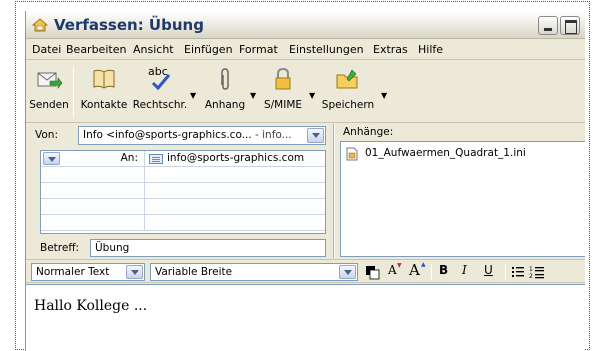 The width and height of the screenshot is (594, 351). What do you see at coordinates (313, 95) in the screenshot?
I see `smime-menu-arrow: ▼` at bounding box center [313, 95].